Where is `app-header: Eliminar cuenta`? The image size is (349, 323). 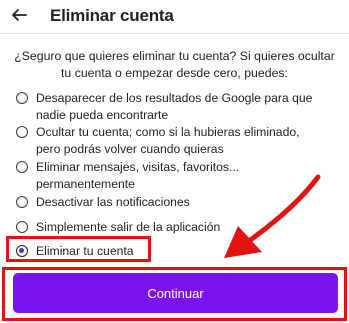
app-header: Eliminar cuenta is located at coordinates (174, 18).